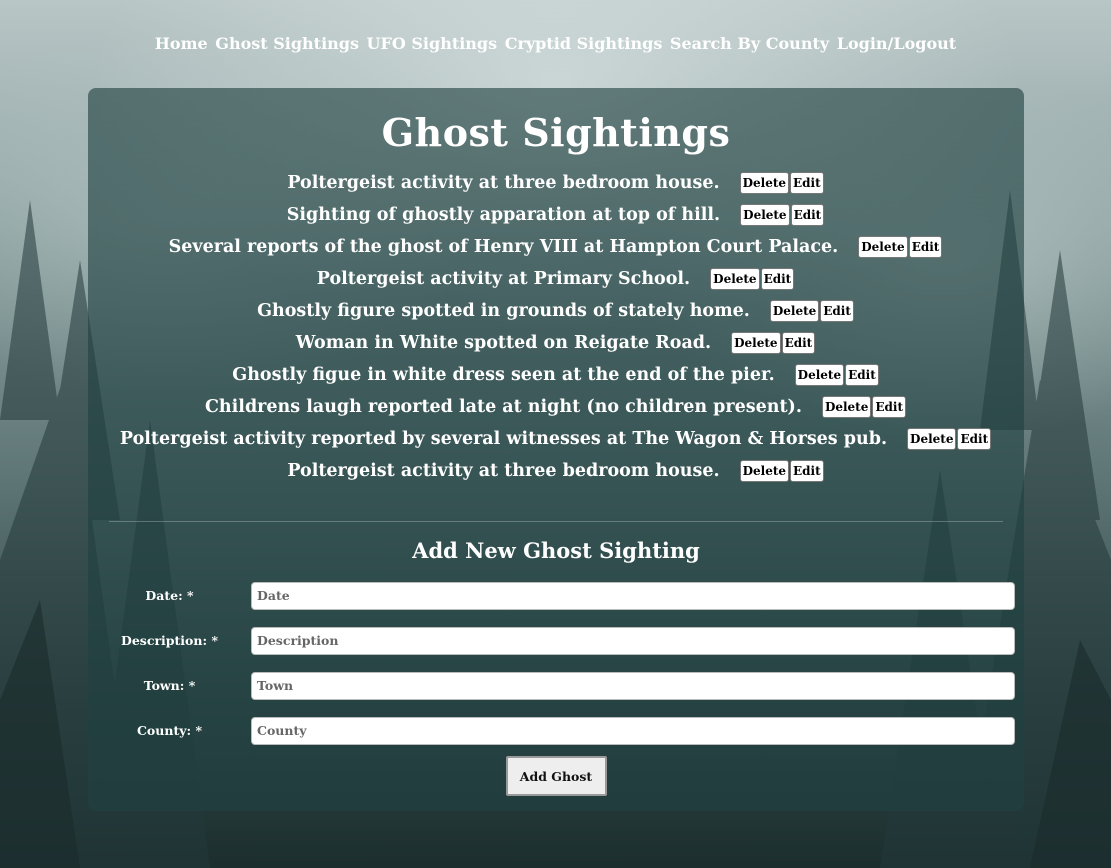 The height and width of the screenshot is (868, 1111). What do you see at coordinates (181, 43) in the screenshot?
I see `nav-home-link: Home` at bounding box center [181, 43].